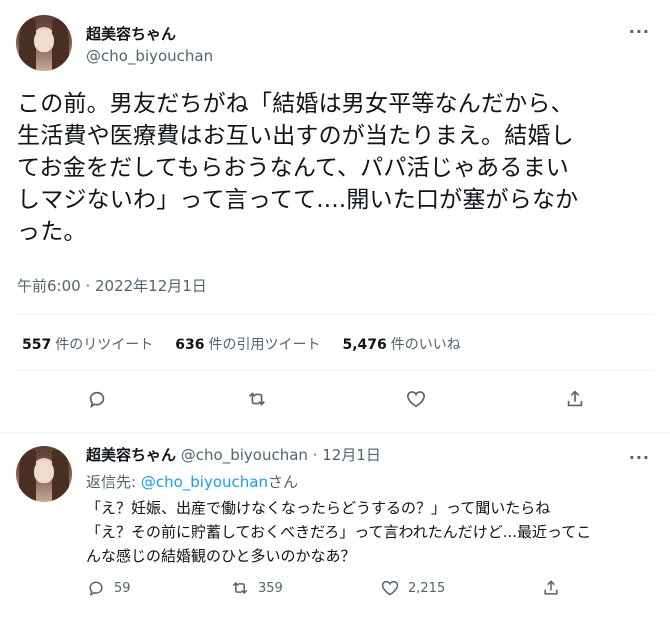  Describe the element at coordinates (87, 344) in the screenshot. I see `retweet-stat: 557 件のリツイート` at that location.